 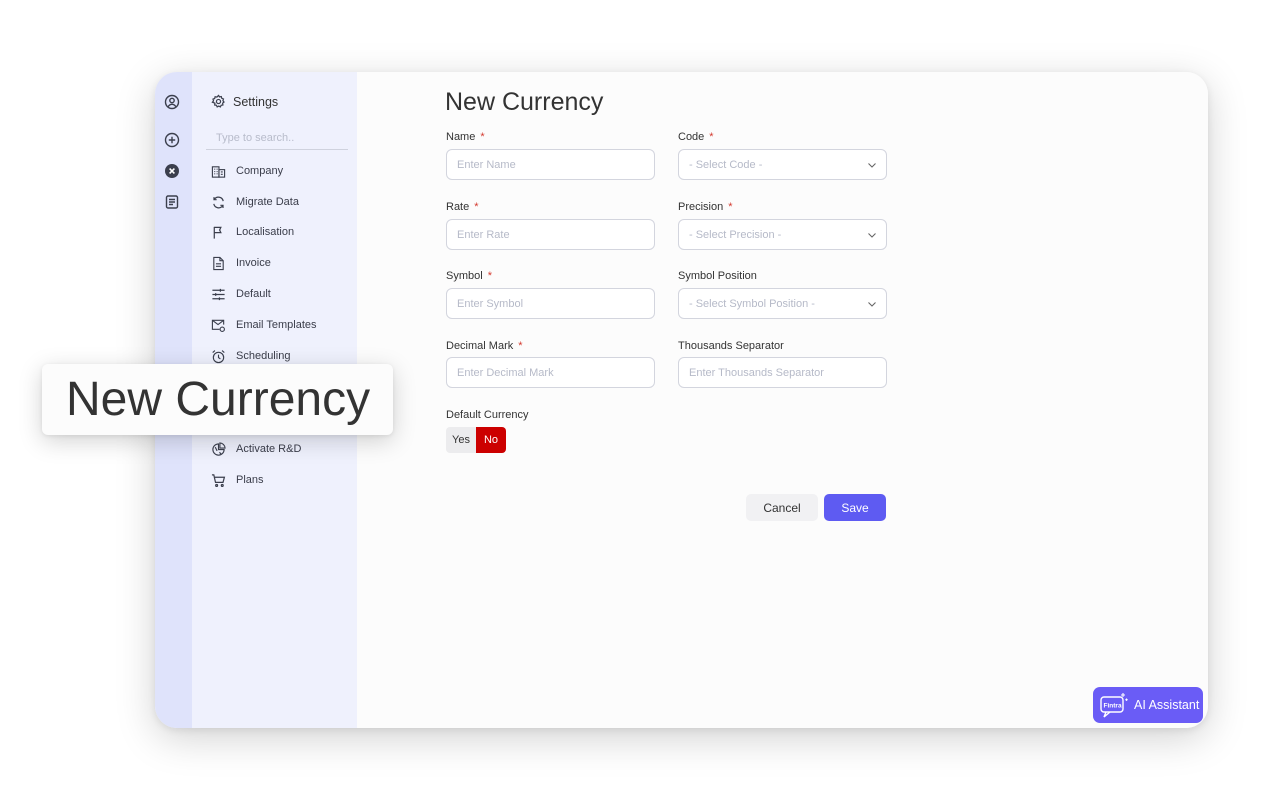 I want to click on user-circle-icon, so click(x=172, y=102).